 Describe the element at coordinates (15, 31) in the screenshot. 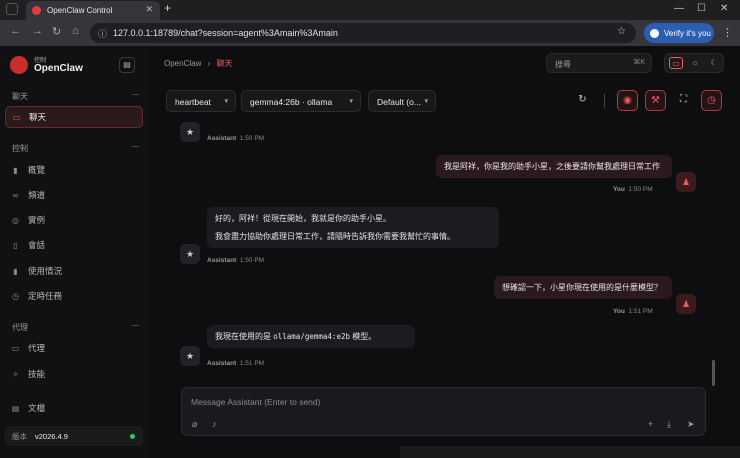

I see `back-arrow-icon: ←` at that location.